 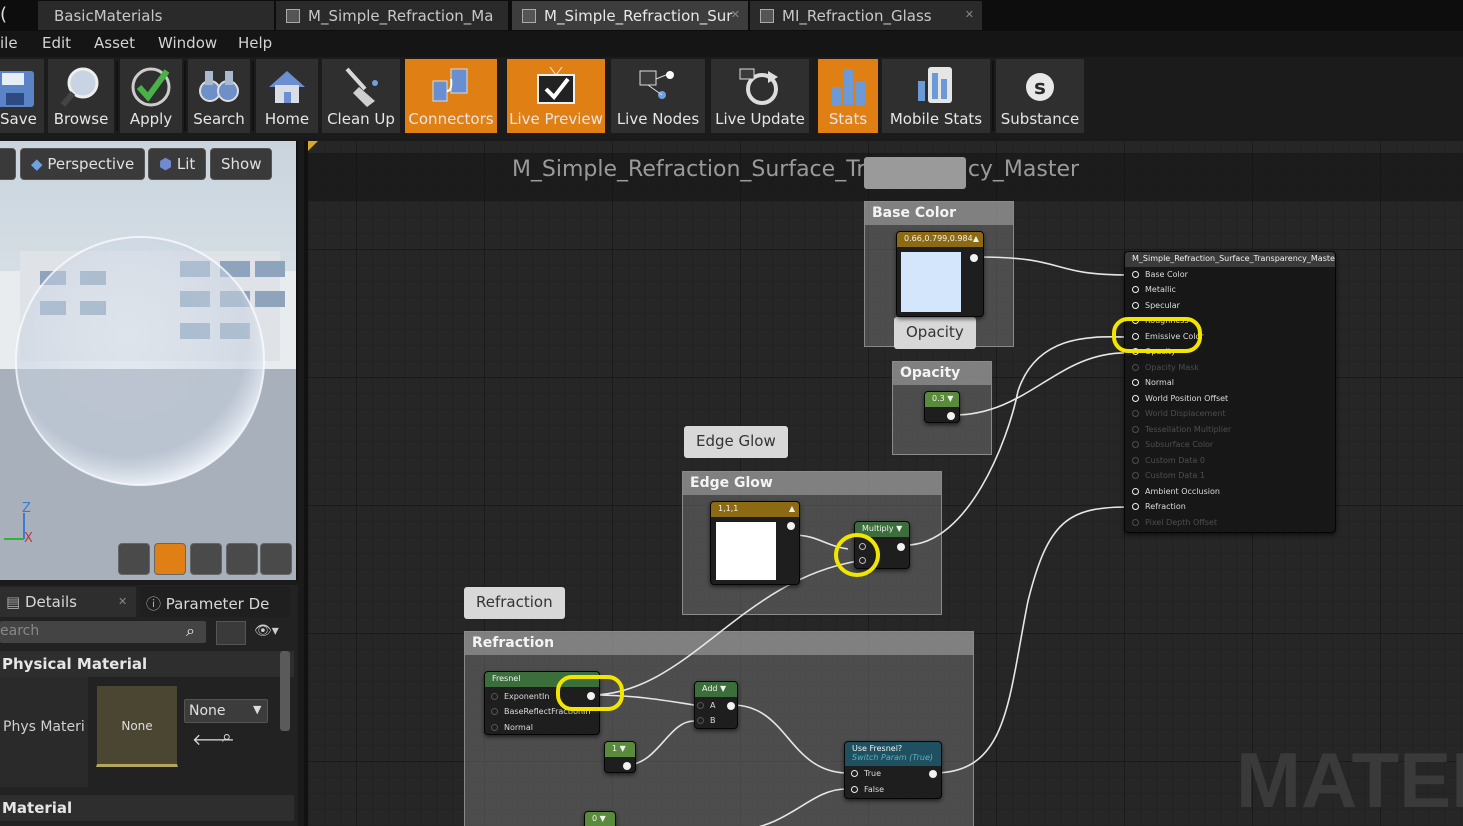 What do you see at coordinates (451, 96) in the screenshot?
I see `connectors-button: Connectors` at bounding box center [451, 96].